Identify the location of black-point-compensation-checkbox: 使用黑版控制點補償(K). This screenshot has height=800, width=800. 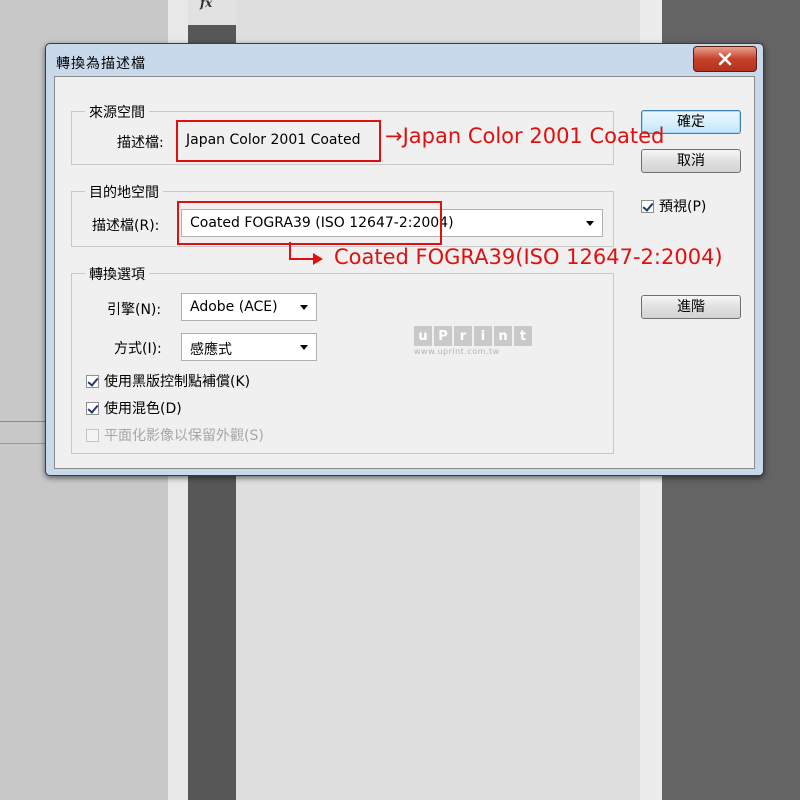
(168, 381).